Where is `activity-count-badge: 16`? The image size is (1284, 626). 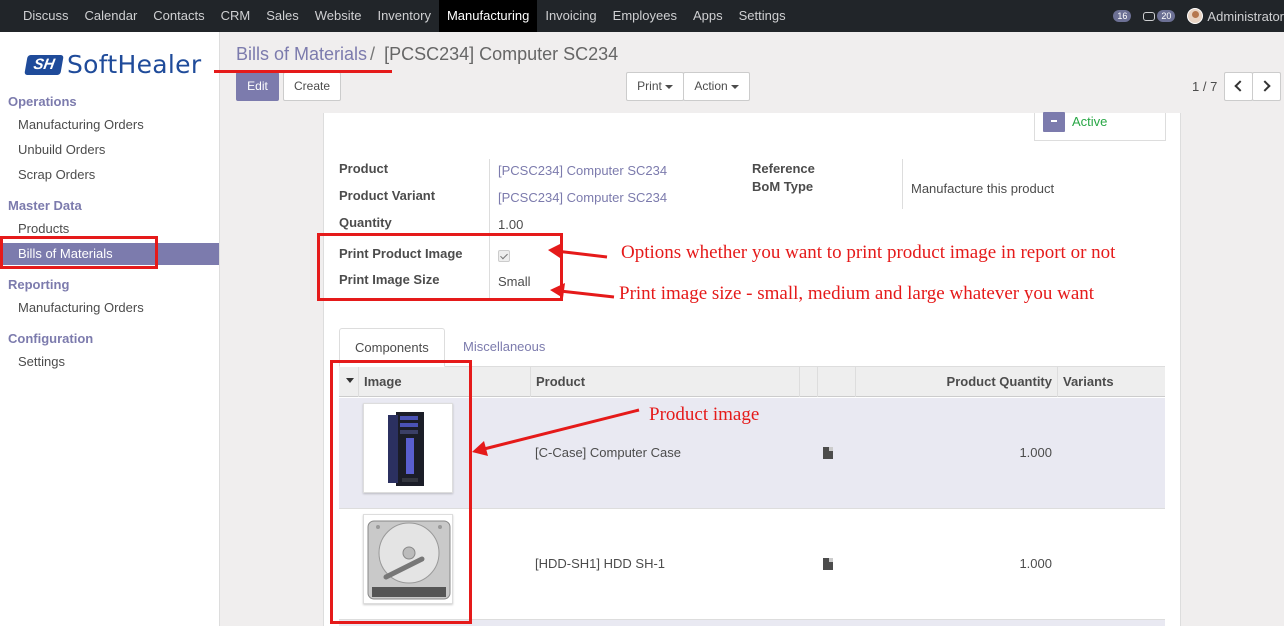 activity-count-badge: 16 is located at coordinates (1122, 16).